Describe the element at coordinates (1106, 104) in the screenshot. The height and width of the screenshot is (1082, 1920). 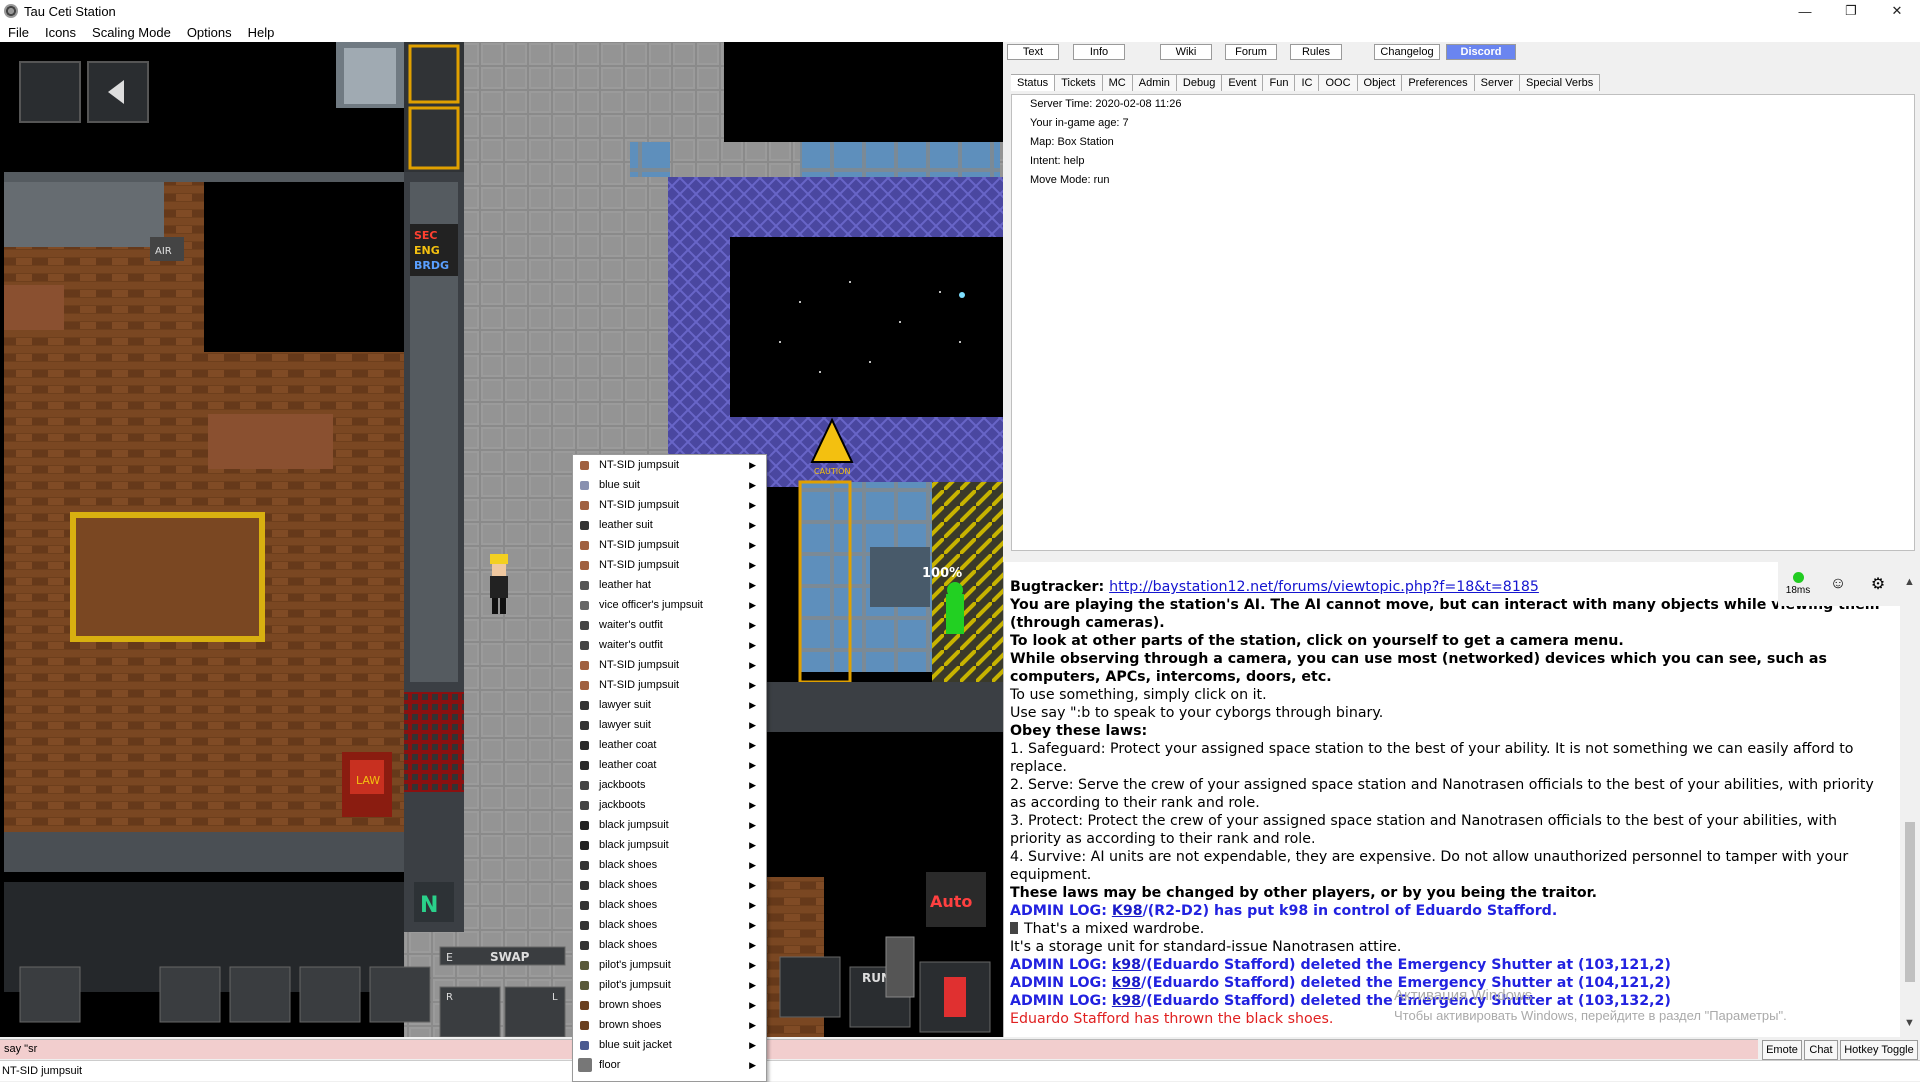
I see `status-server-time: Server Time: 2020-02-08 11:26` at that location.